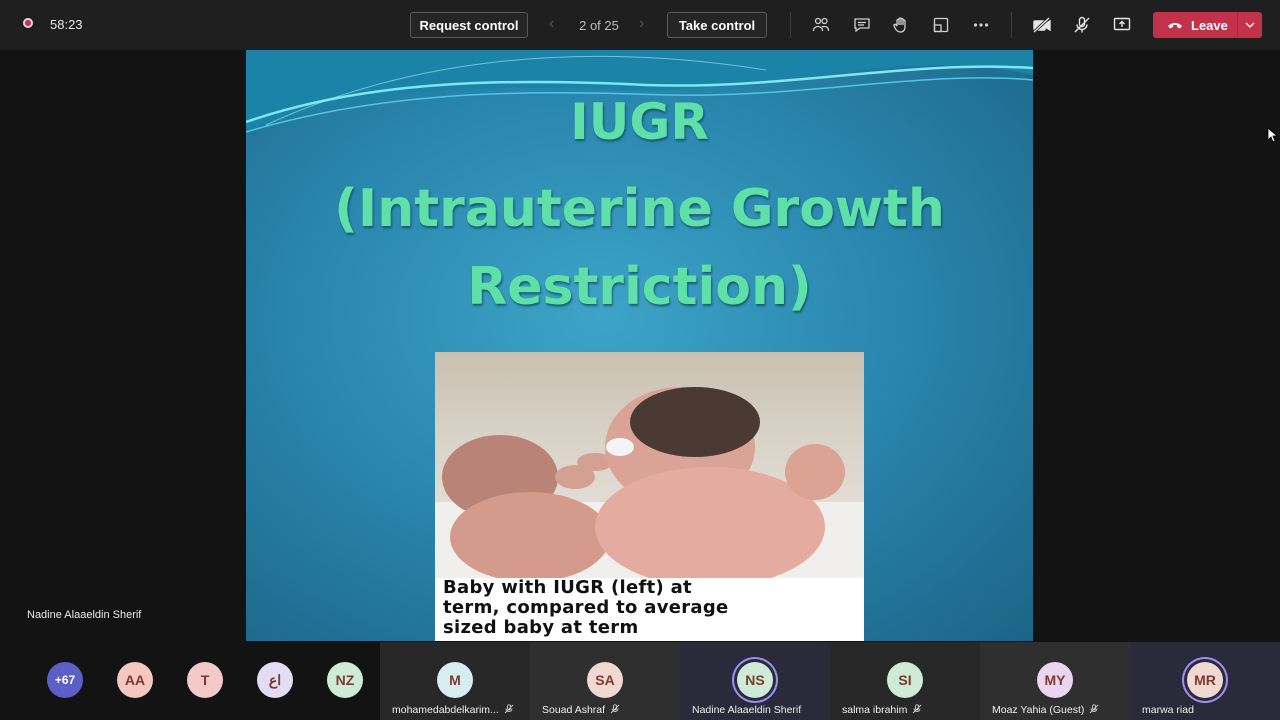 This screenshot has height=720, width=1280. Describe the element at coordinates (1082, 25) in the screenshot. I see `mic-off-icon` at that location.